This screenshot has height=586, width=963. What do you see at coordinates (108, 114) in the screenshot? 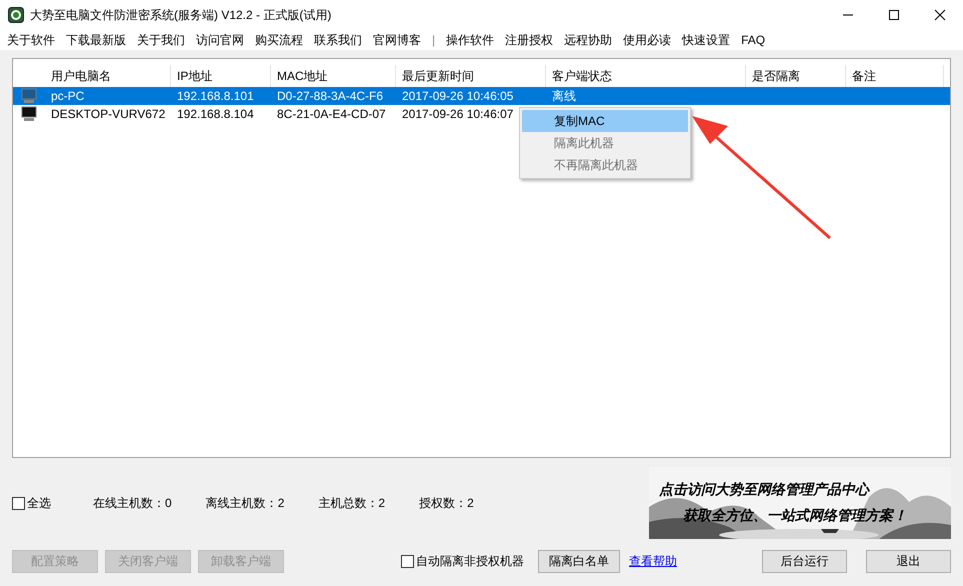
I see `table-cell: DESKTOP-VURV672` at bounding box center [108, 114].